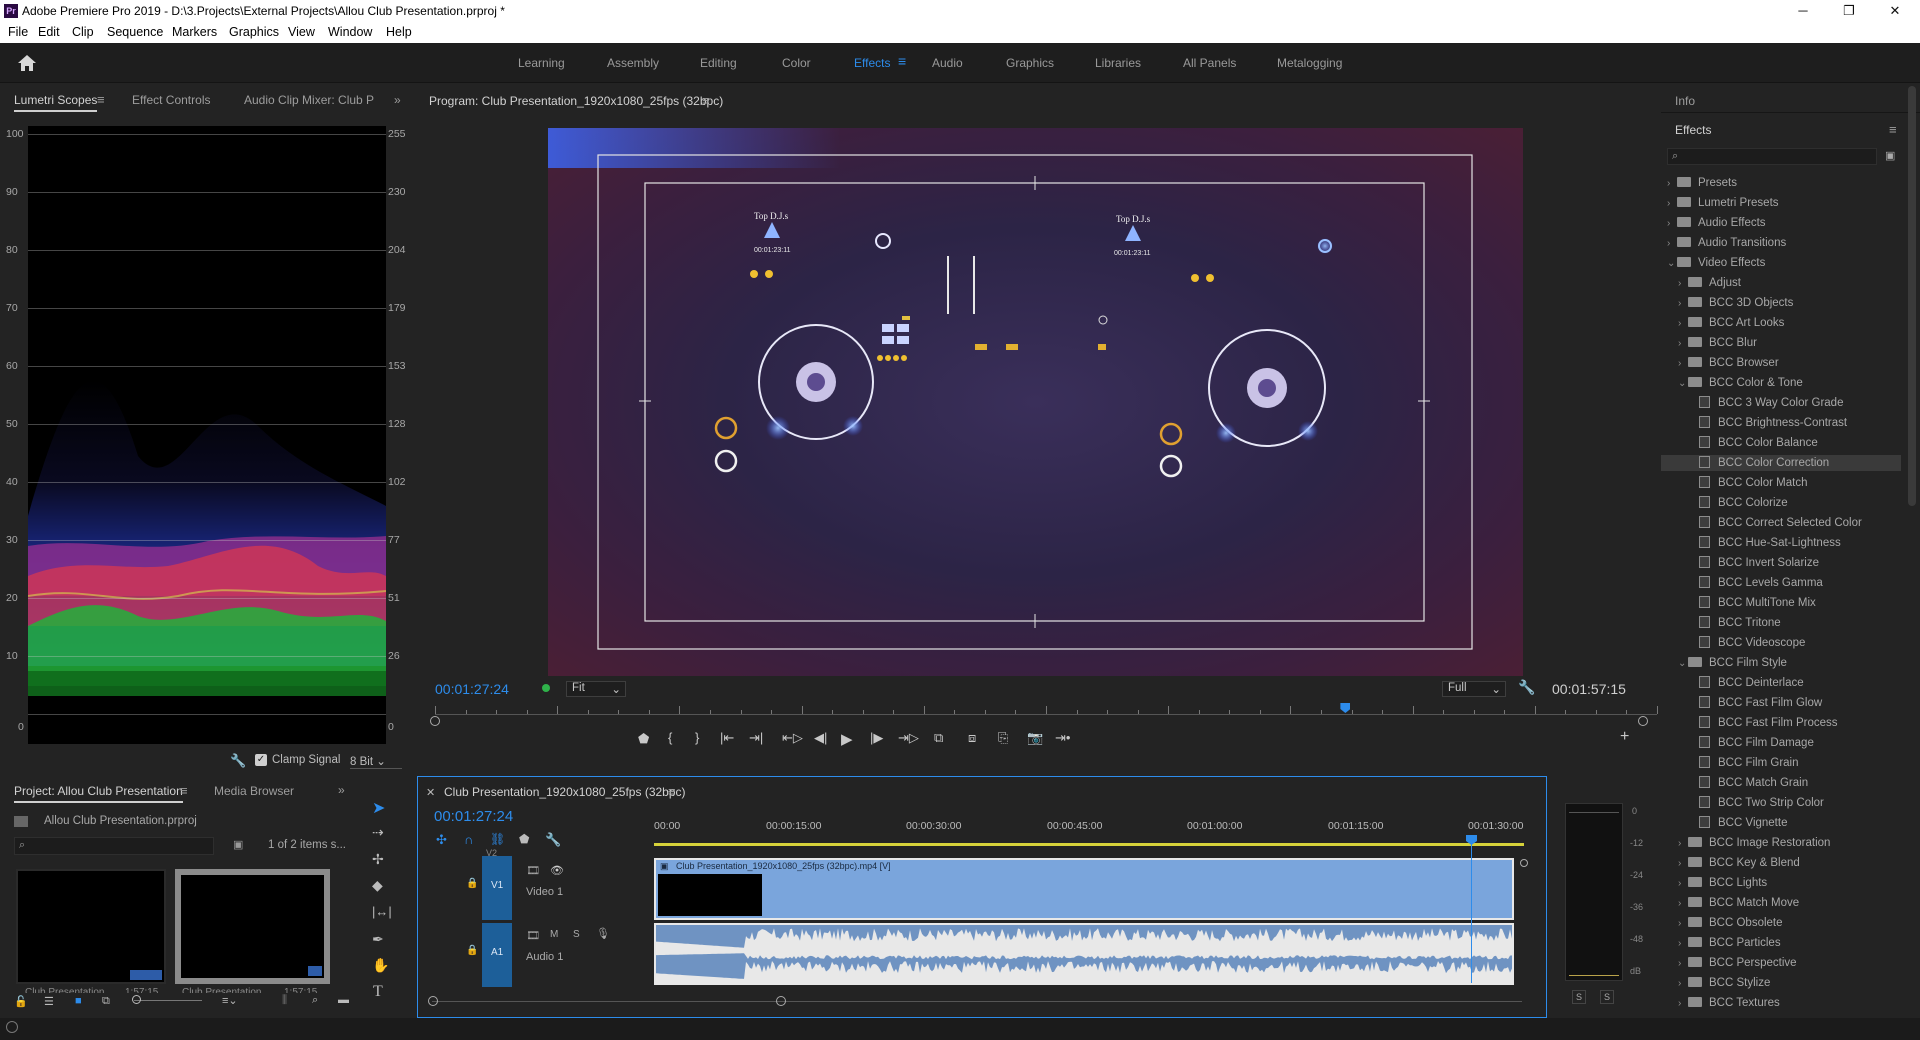  What do you see at coordinates (1474, 689) in the screenshot?
I see `playback-resolution-dropdown: Full ⌄` at bounding box center [1474, 689].